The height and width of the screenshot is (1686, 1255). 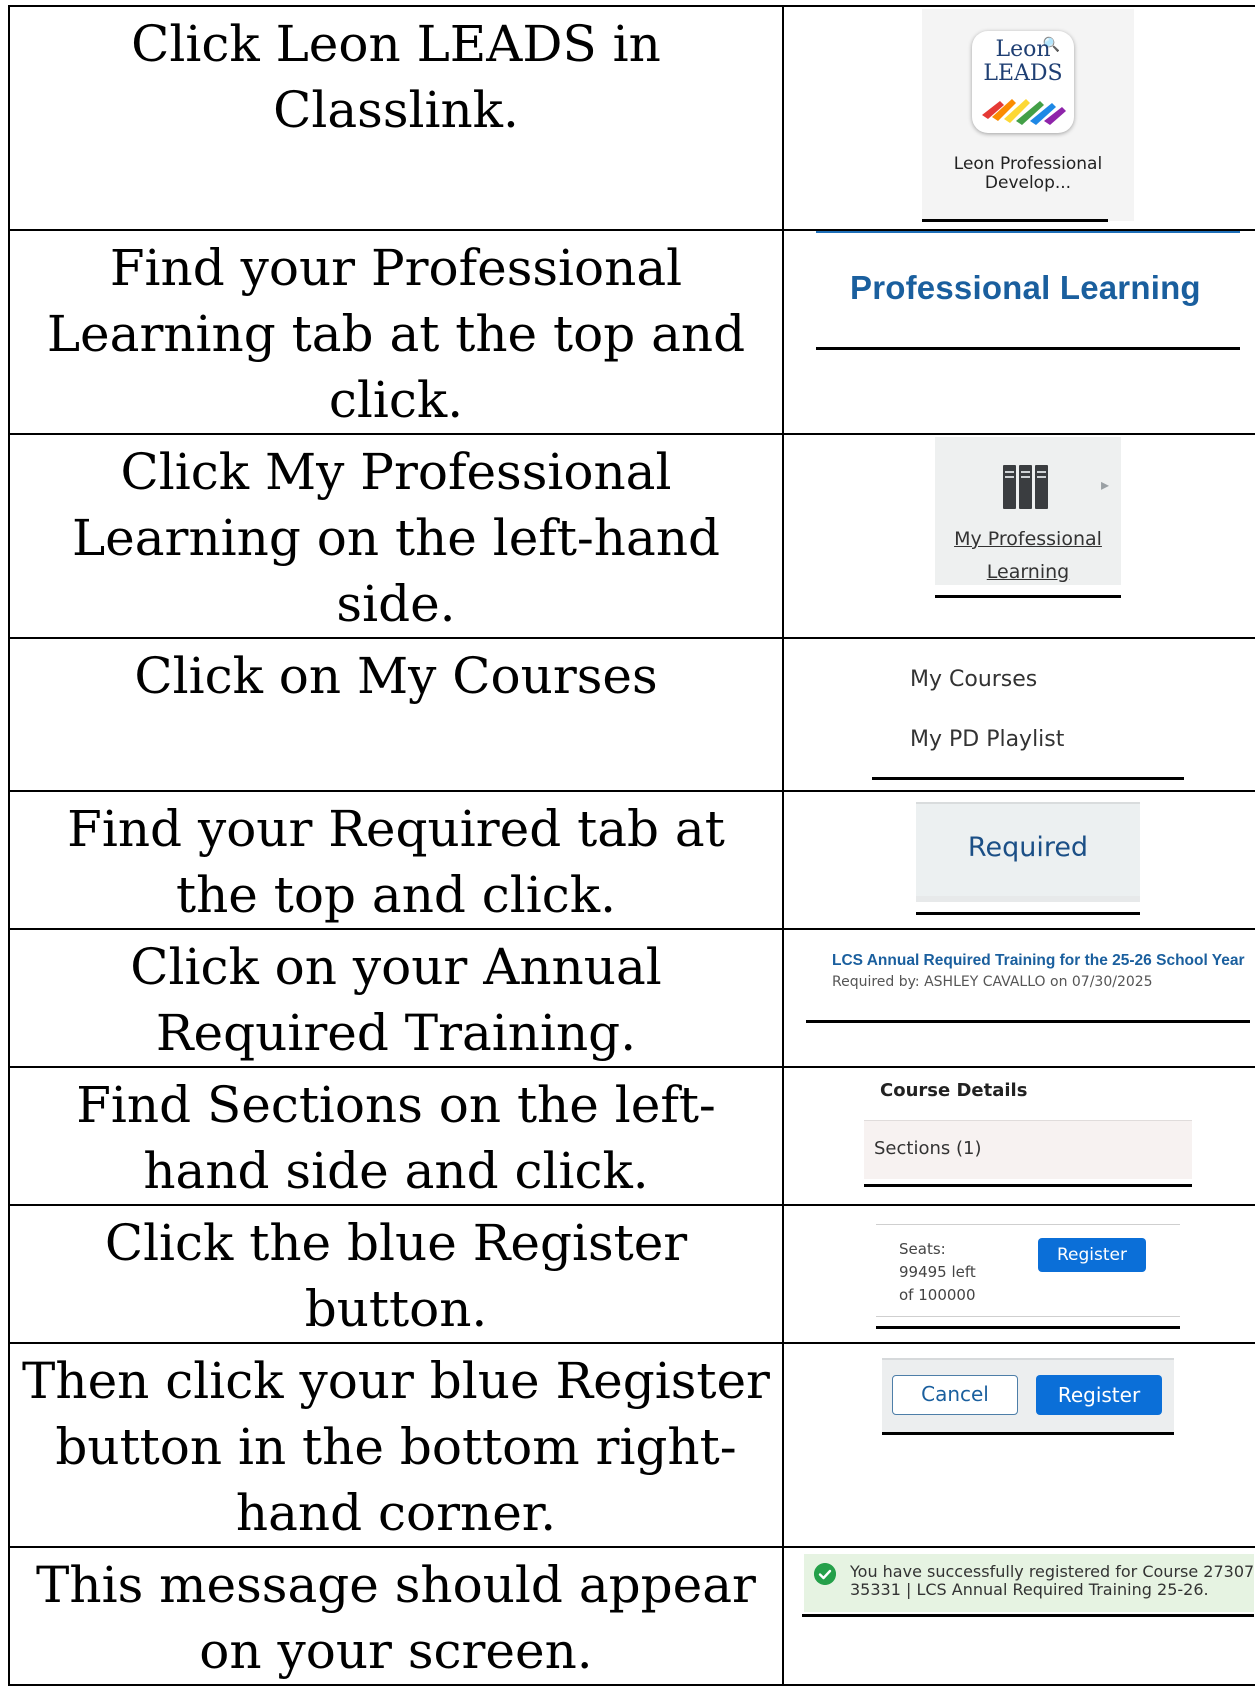 I want to click on check-circle-icon, so click(x=825, y=1574).